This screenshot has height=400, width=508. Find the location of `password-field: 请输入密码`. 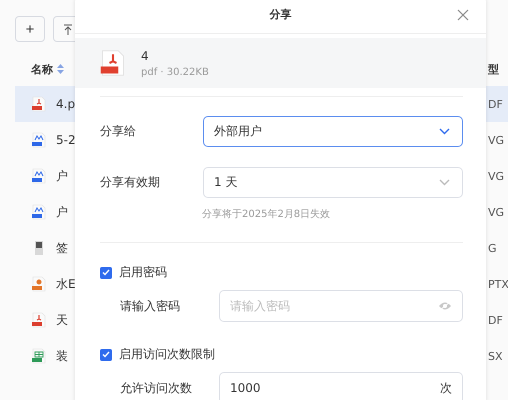

password-field: 请输入密码 is located at coordinates (341, 306).